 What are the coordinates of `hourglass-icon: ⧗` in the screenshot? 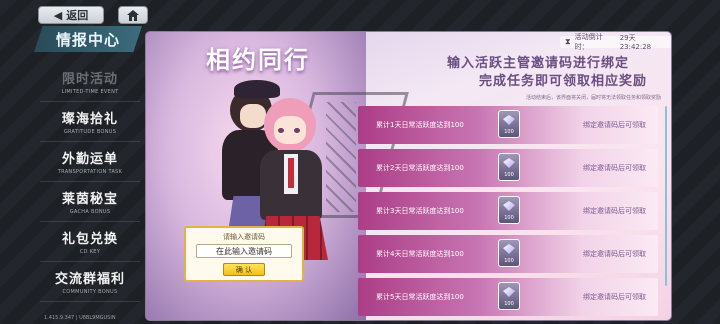 It's located at (568, 41).